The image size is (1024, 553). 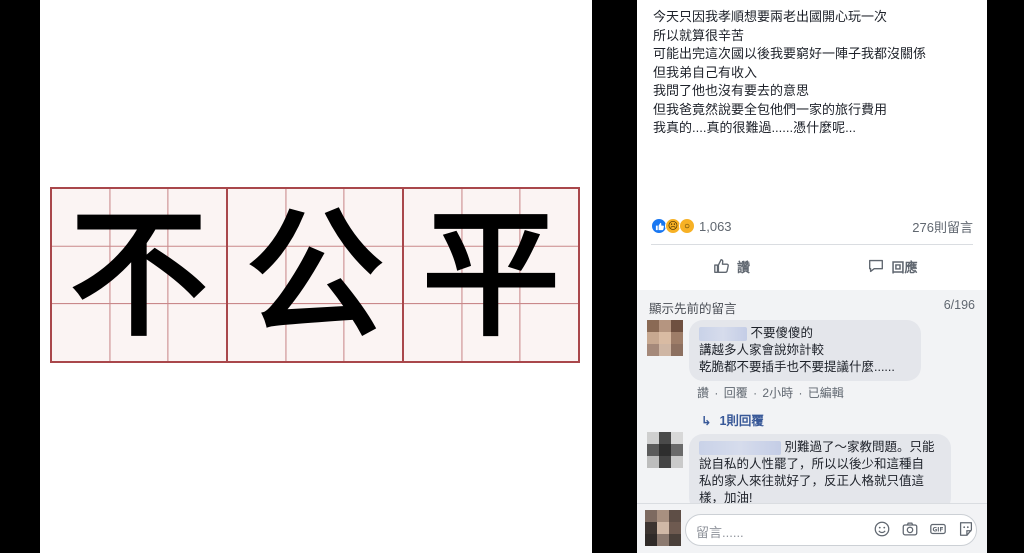 What do you see at coordinates (703, 393) in the screenshot?
I see `comment-like-link: 讚` at bounding box center [703, 393].